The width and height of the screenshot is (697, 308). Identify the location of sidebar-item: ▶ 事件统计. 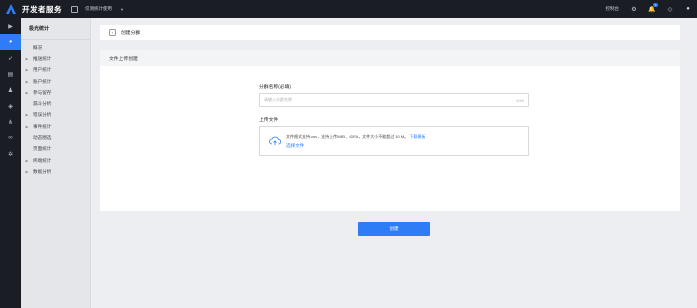
(55, 126).